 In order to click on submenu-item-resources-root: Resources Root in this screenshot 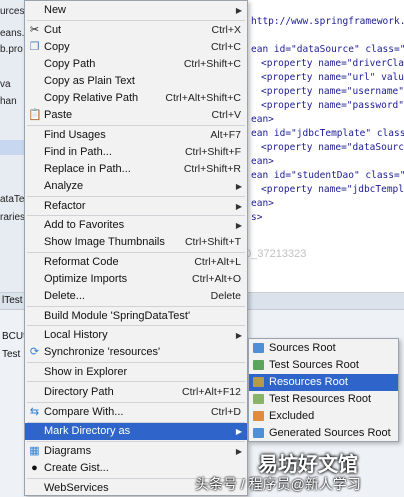, I will do `click(323, 382)`.